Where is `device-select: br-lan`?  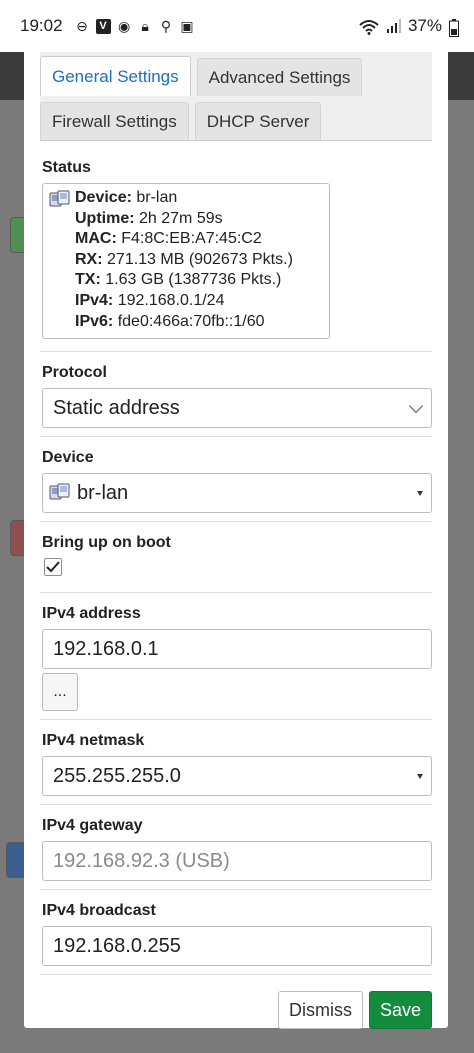 device-select: br-lan is located at coordinates (237, 493).